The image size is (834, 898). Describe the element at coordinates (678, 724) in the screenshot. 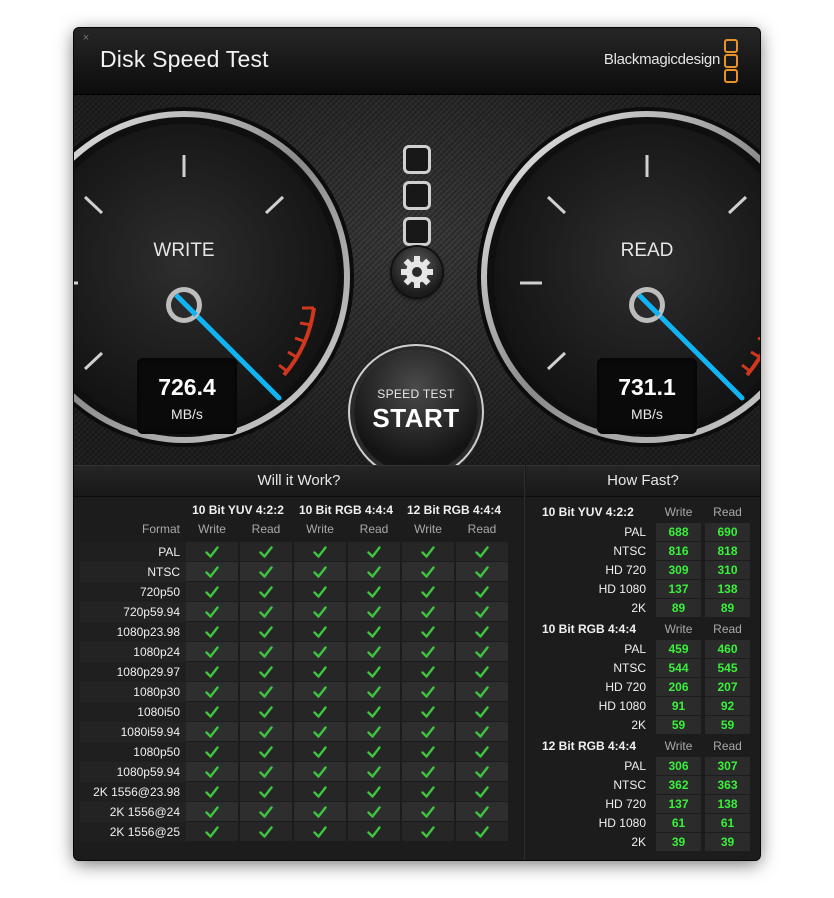

I see `write-speed-value: 59` at that location.